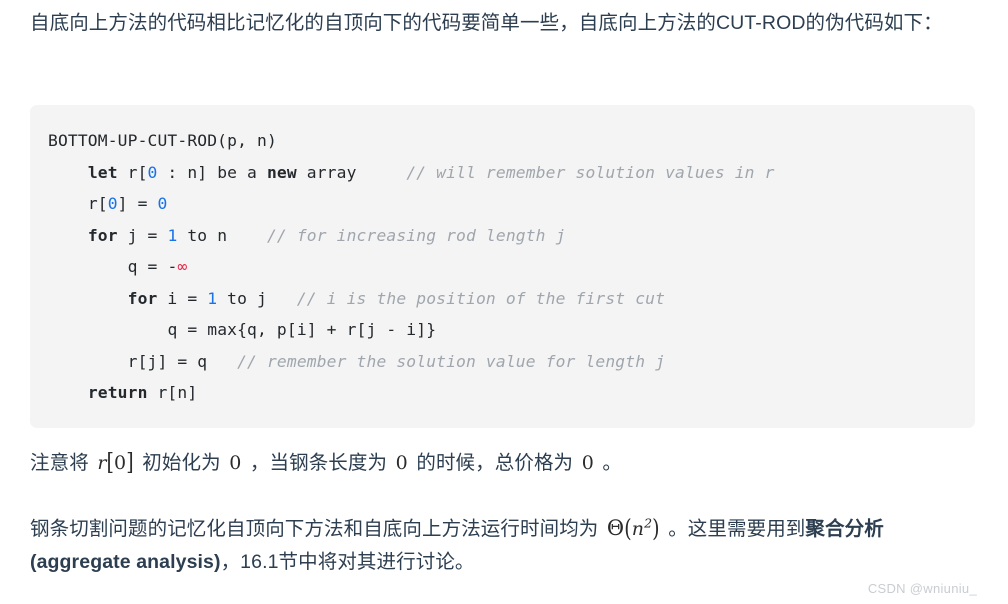  I want to click on note-text-3: ，当钢条长度为, so click(318, 463).